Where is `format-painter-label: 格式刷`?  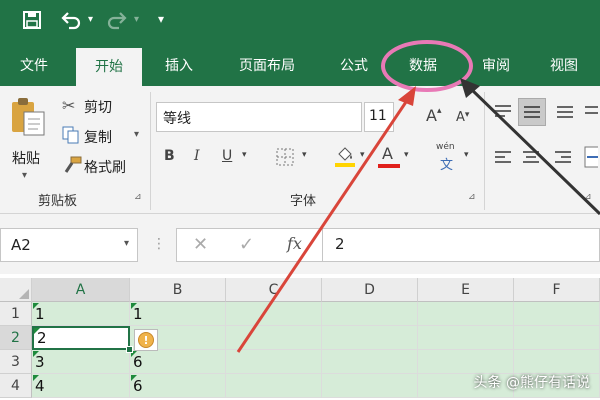
format-painter-label: 格式刷 is located at coordinates (105, 168).